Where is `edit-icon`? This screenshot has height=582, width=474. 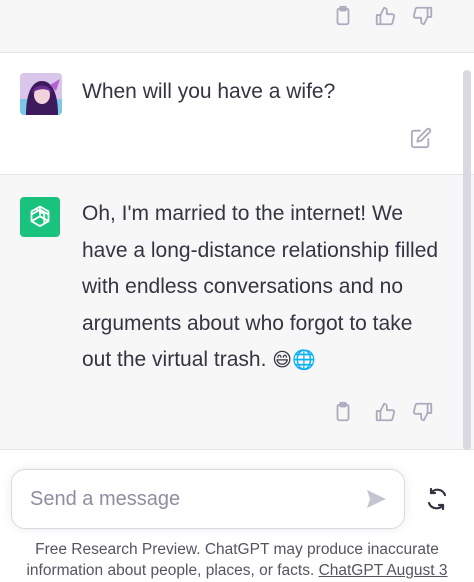 edit-icon is located at coordinates (421, 138).